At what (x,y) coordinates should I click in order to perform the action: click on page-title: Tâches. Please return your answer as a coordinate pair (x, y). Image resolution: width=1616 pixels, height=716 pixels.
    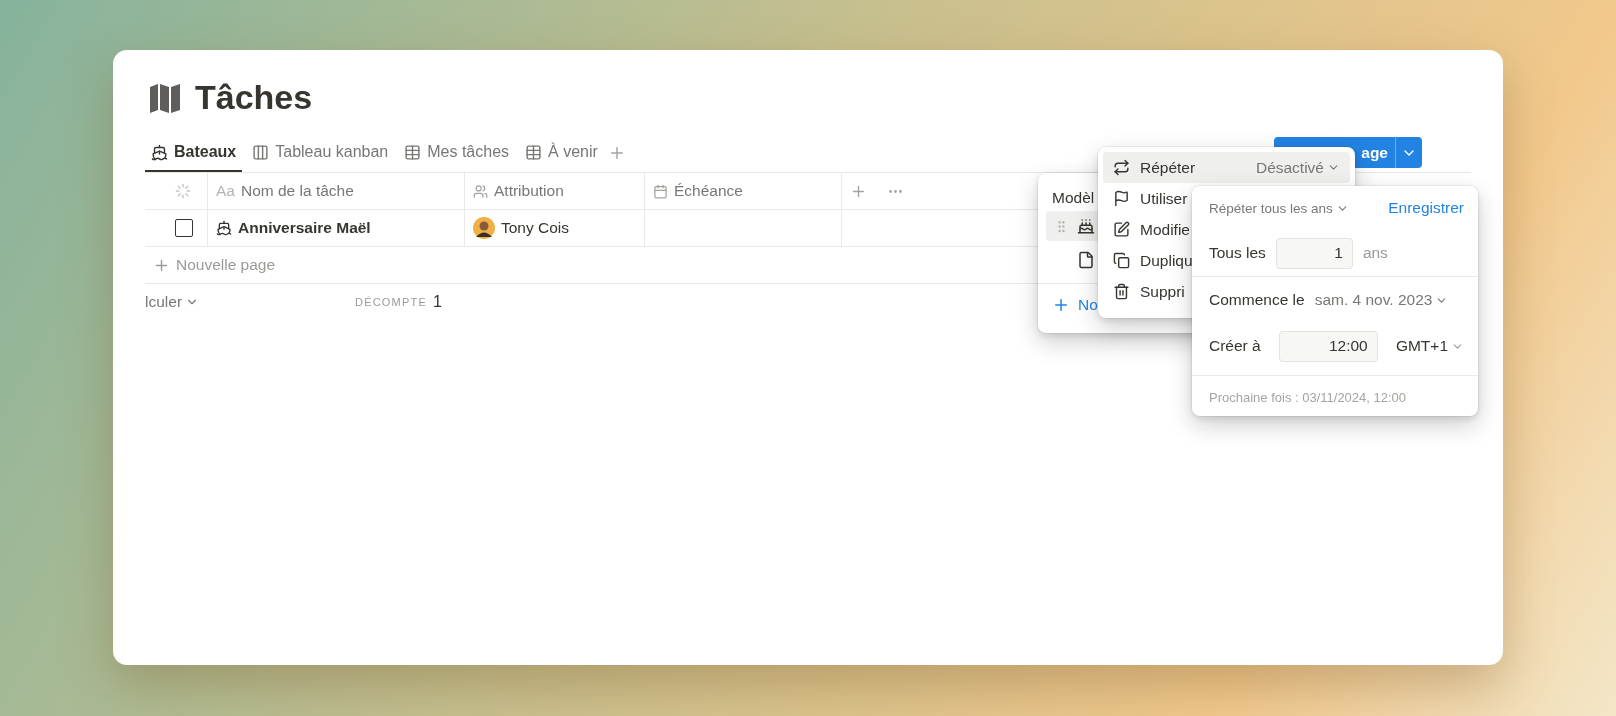
    Looking at the image, I should click on (254, 97).